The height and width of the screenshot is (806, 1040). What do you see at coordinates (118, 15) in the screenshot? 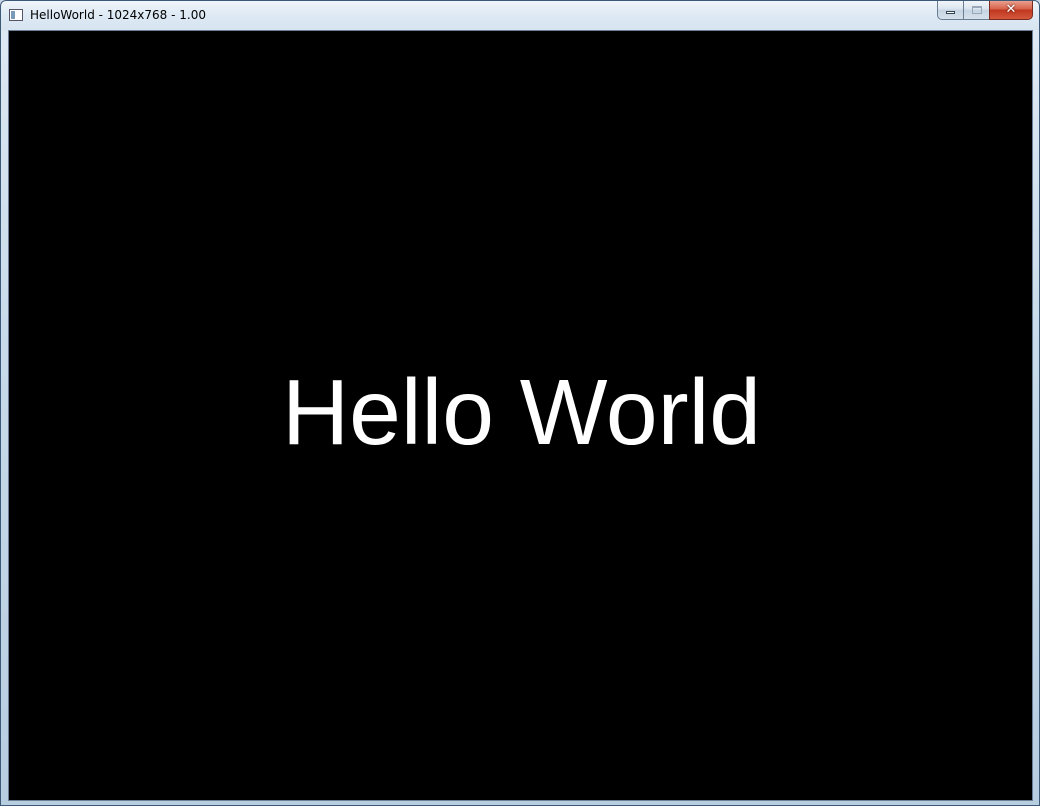
I see `window-title: HelloWorld - 1024x768 - 1.00` at bounding box center [118, 15].